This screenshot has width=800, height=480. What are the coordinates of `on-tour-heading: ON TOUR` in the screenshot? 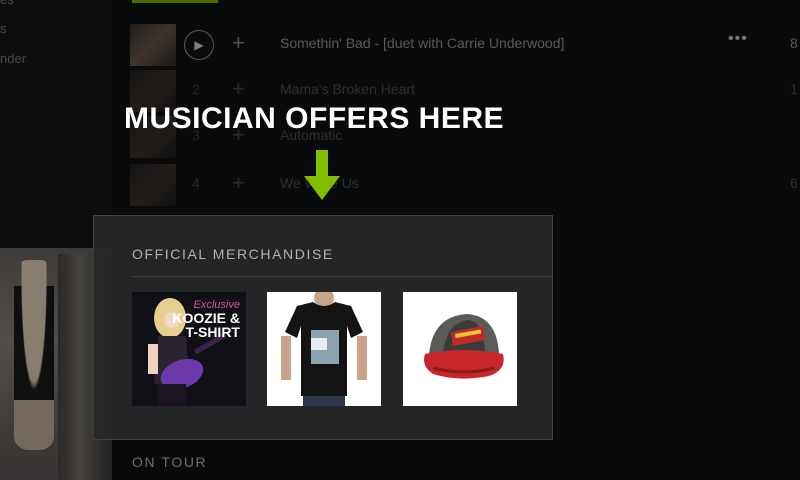 It's located at (170, 462).